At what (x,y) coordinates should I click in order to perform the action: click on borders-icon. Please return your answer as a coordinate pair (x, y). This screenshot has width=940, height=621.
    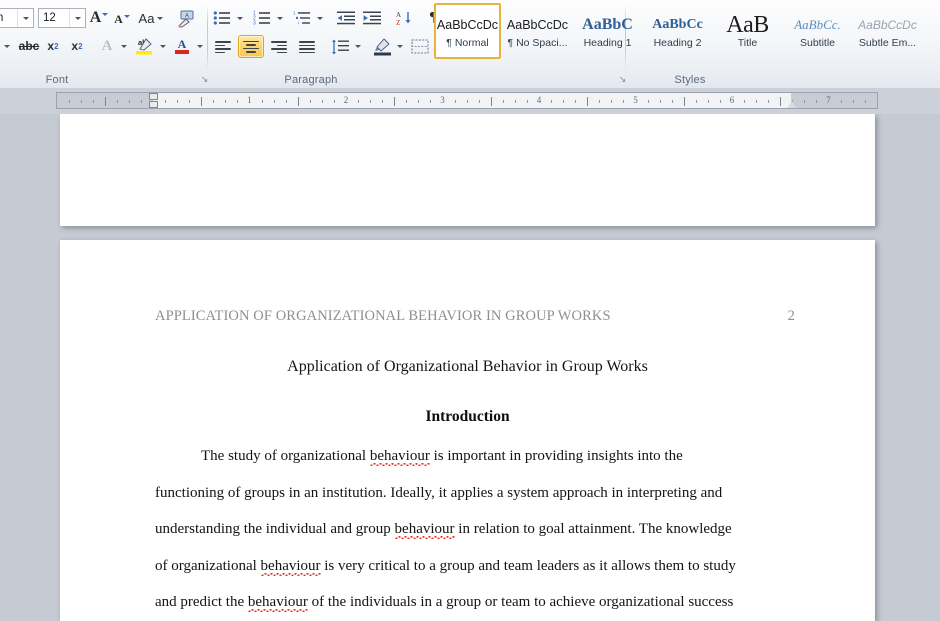
    Looking at the image, I should click on (420, 47).